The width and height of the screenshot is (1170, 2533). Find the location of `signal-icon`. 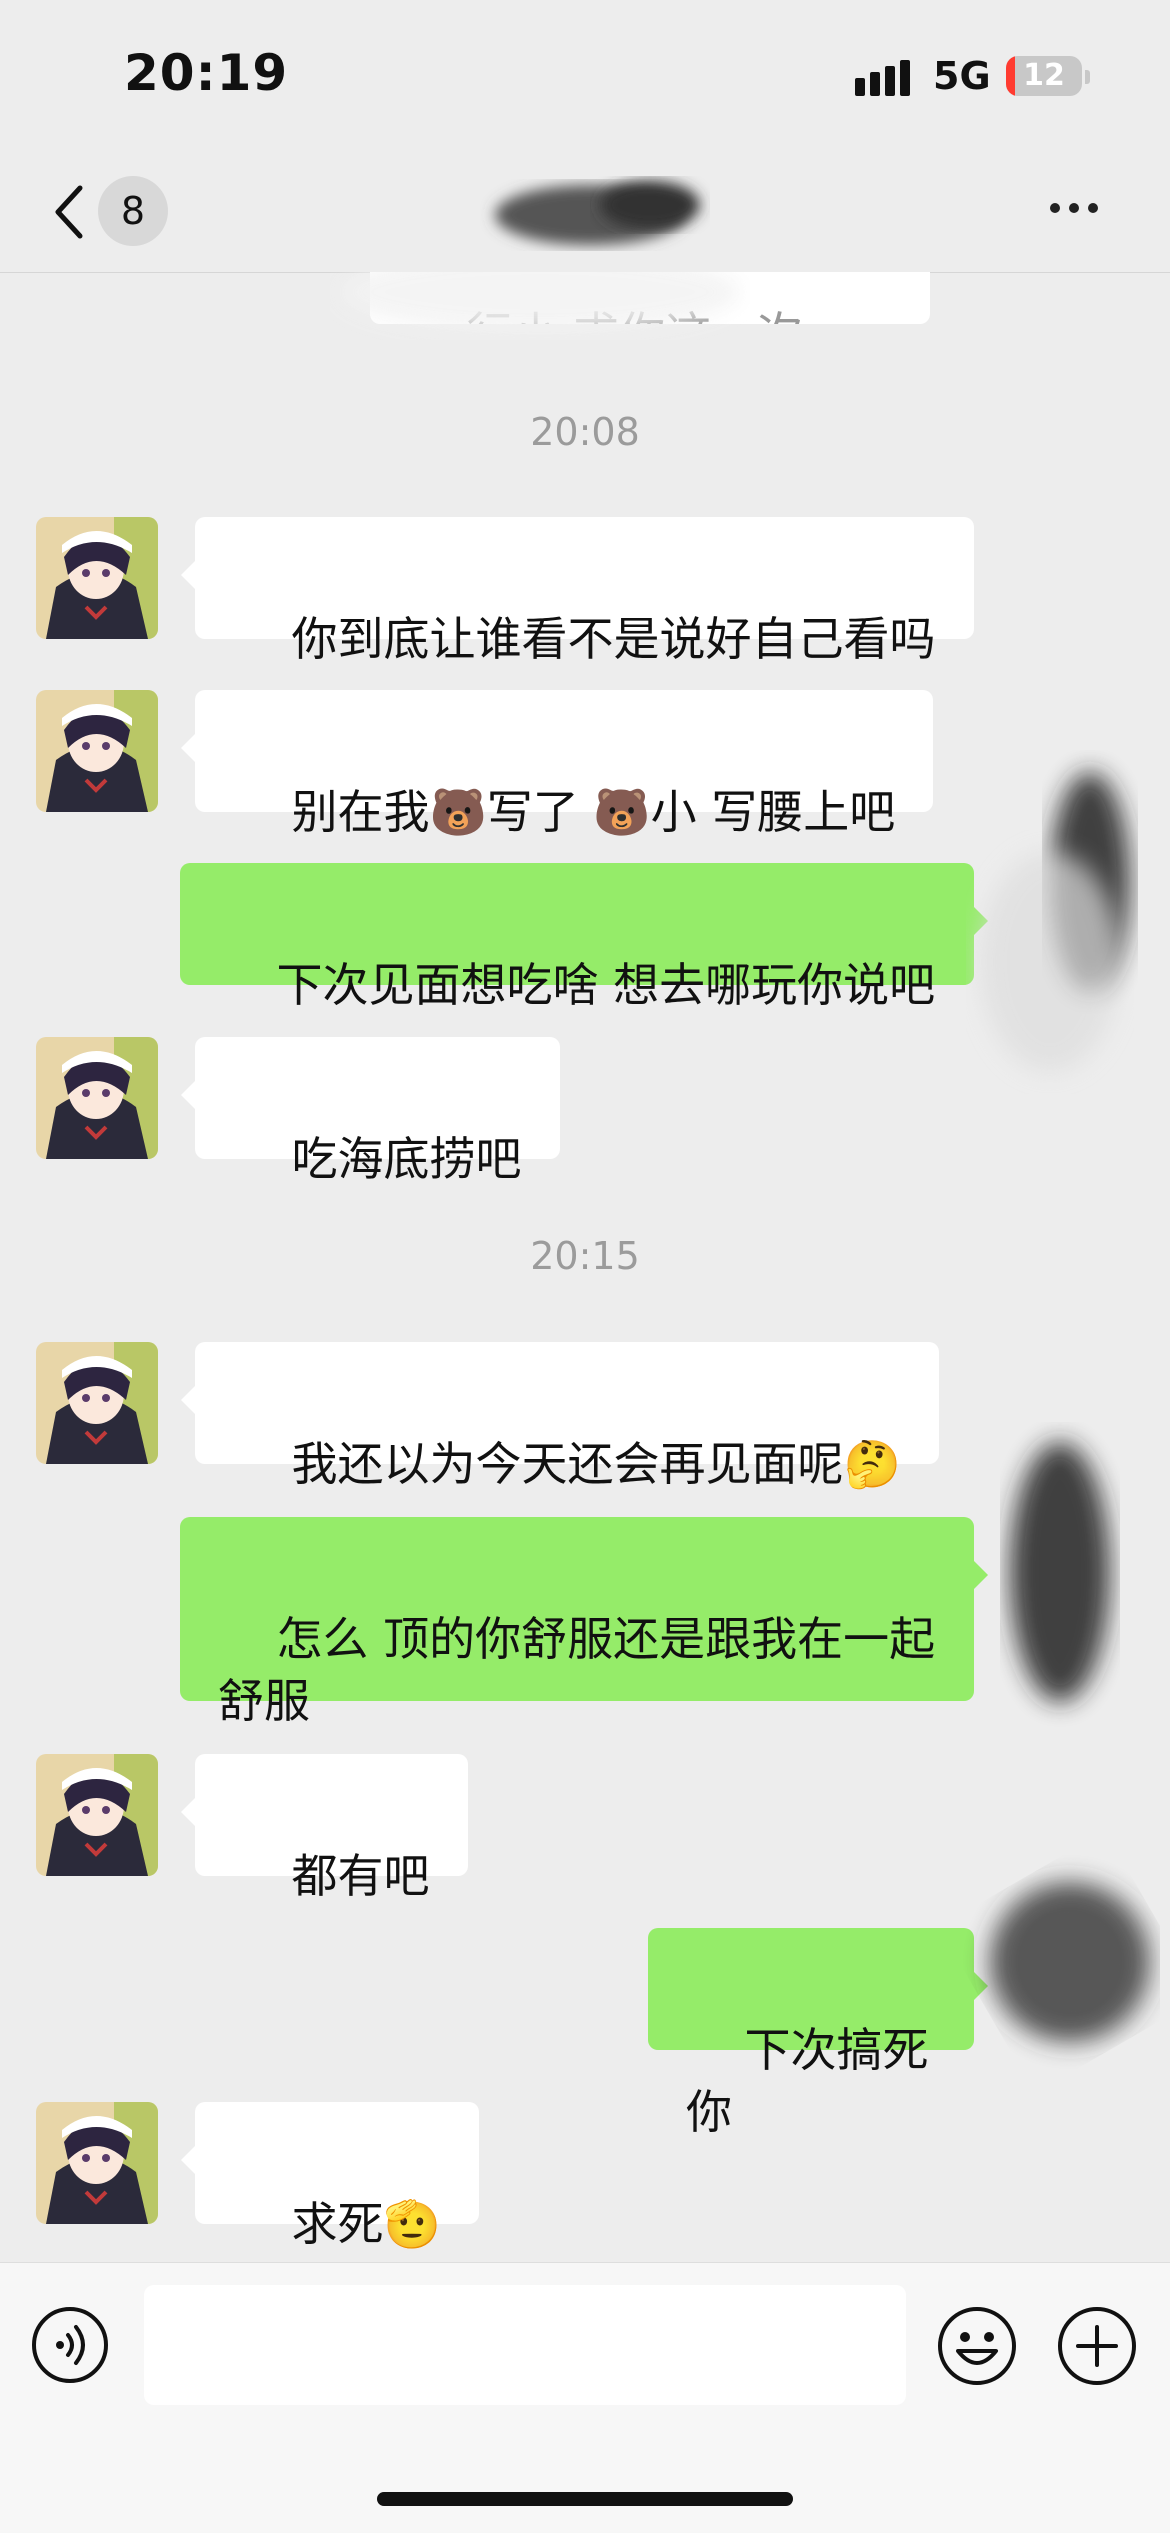

signal-icon is located at coordinates (885, 78).